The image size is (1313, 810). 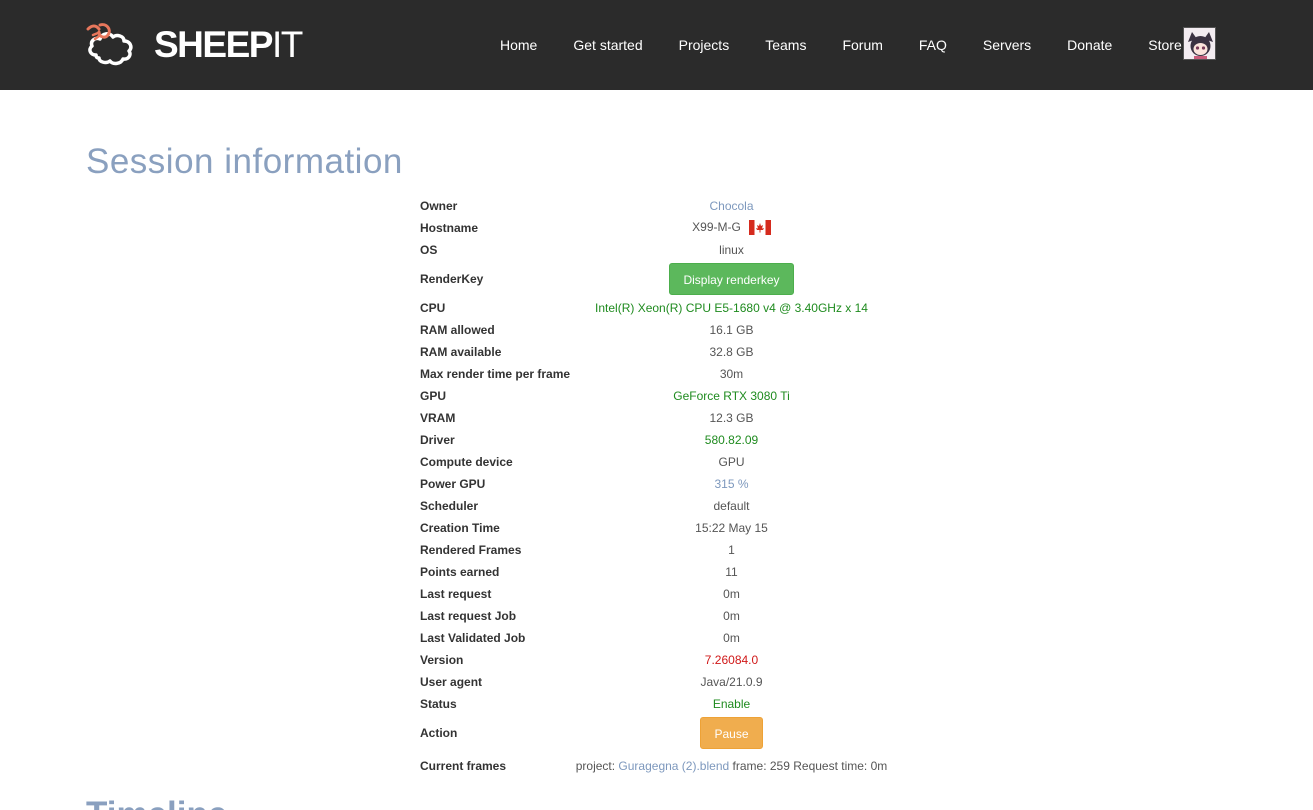 I want to click on row-hostname: Hostname X99-M-G, so click(x=731, y=228).